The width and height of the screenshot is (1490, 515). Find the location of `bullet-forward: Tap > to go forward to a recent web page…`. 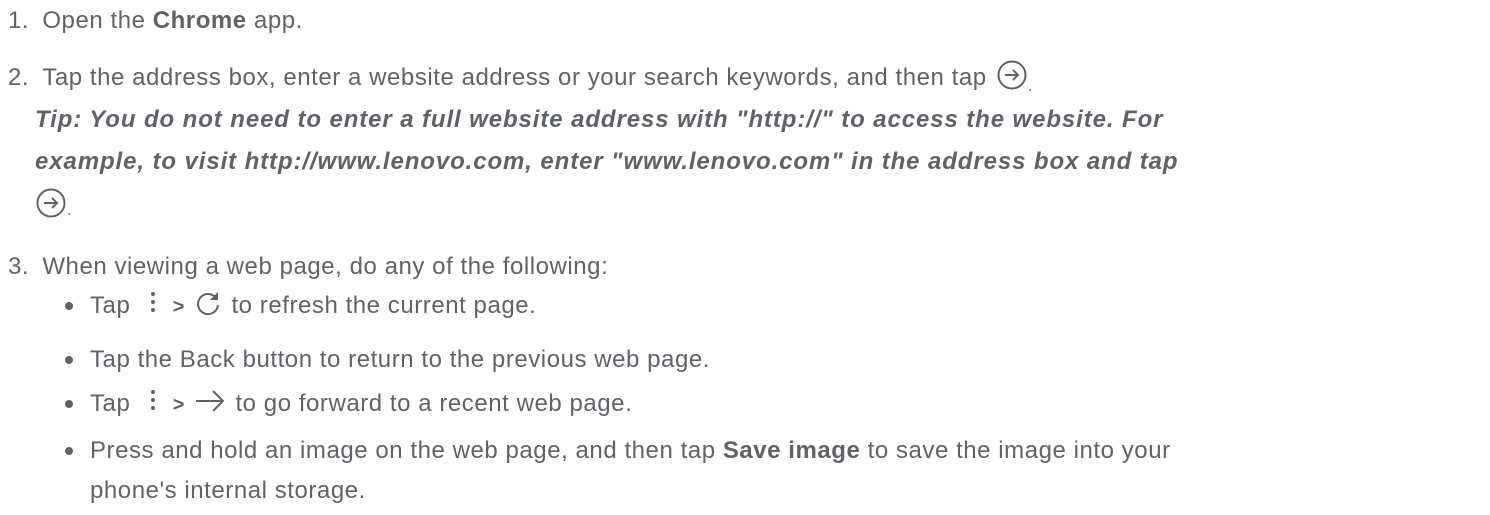

bullet-forward: Tap > to go forward to a recent web page… is located at coordinates (361, 404).